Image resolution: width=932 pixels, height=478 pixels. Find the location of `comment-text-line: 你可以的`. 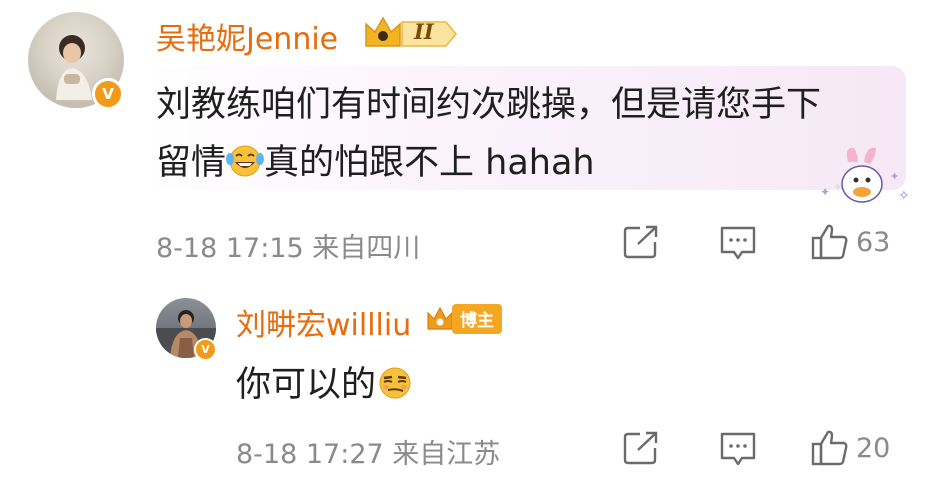

comment-text-line: 你可以的 is located at coordinates (325, 382).